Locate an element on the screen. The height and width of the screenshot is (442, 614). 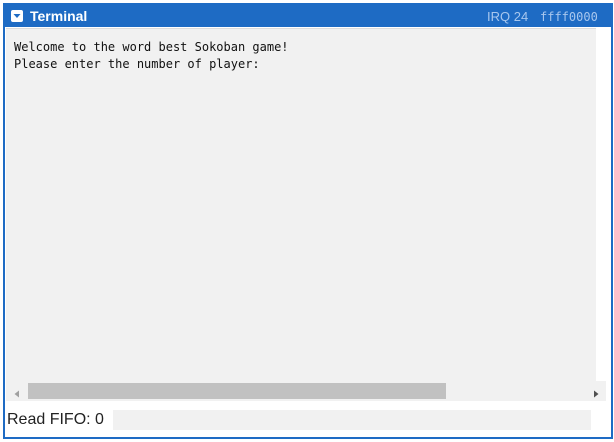
collapse-button is located at coordinates (17, 16).